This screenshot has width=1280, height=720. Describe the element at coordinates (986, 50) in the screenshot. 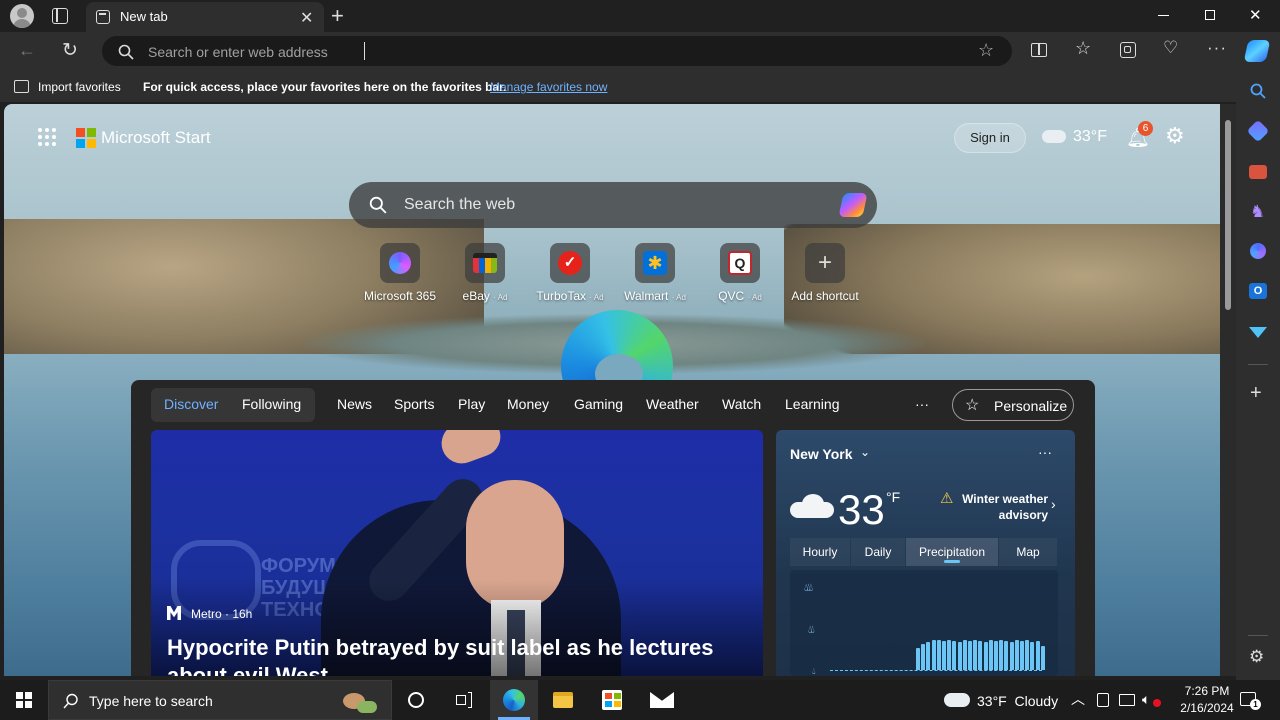

I see `favorite-star-icon: ☆` at that location.